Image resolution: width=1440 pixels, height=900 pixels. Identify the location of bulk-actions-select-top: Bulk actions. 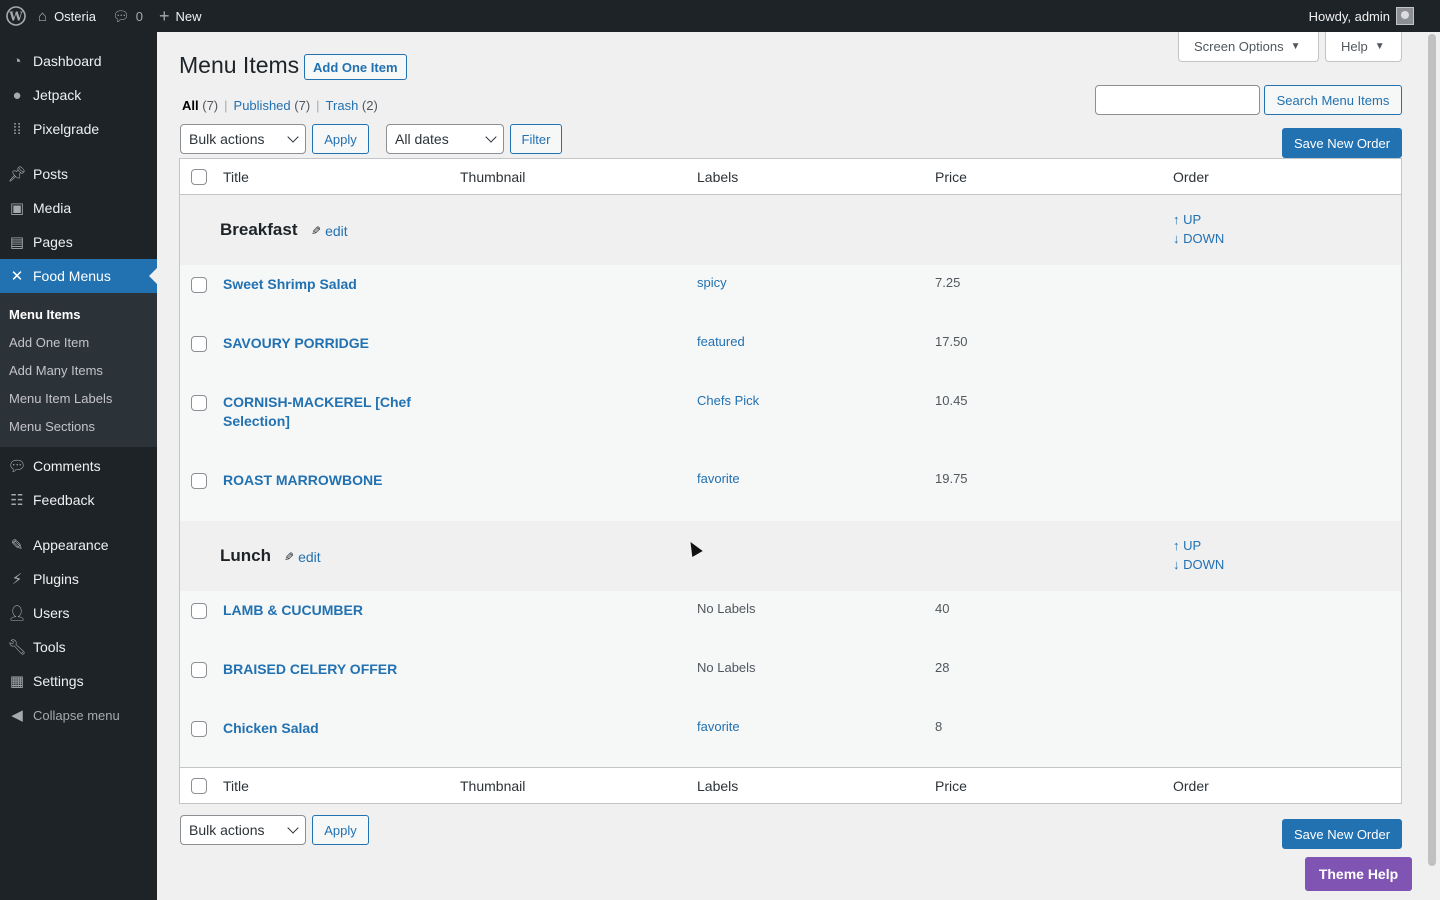
(243, 139).